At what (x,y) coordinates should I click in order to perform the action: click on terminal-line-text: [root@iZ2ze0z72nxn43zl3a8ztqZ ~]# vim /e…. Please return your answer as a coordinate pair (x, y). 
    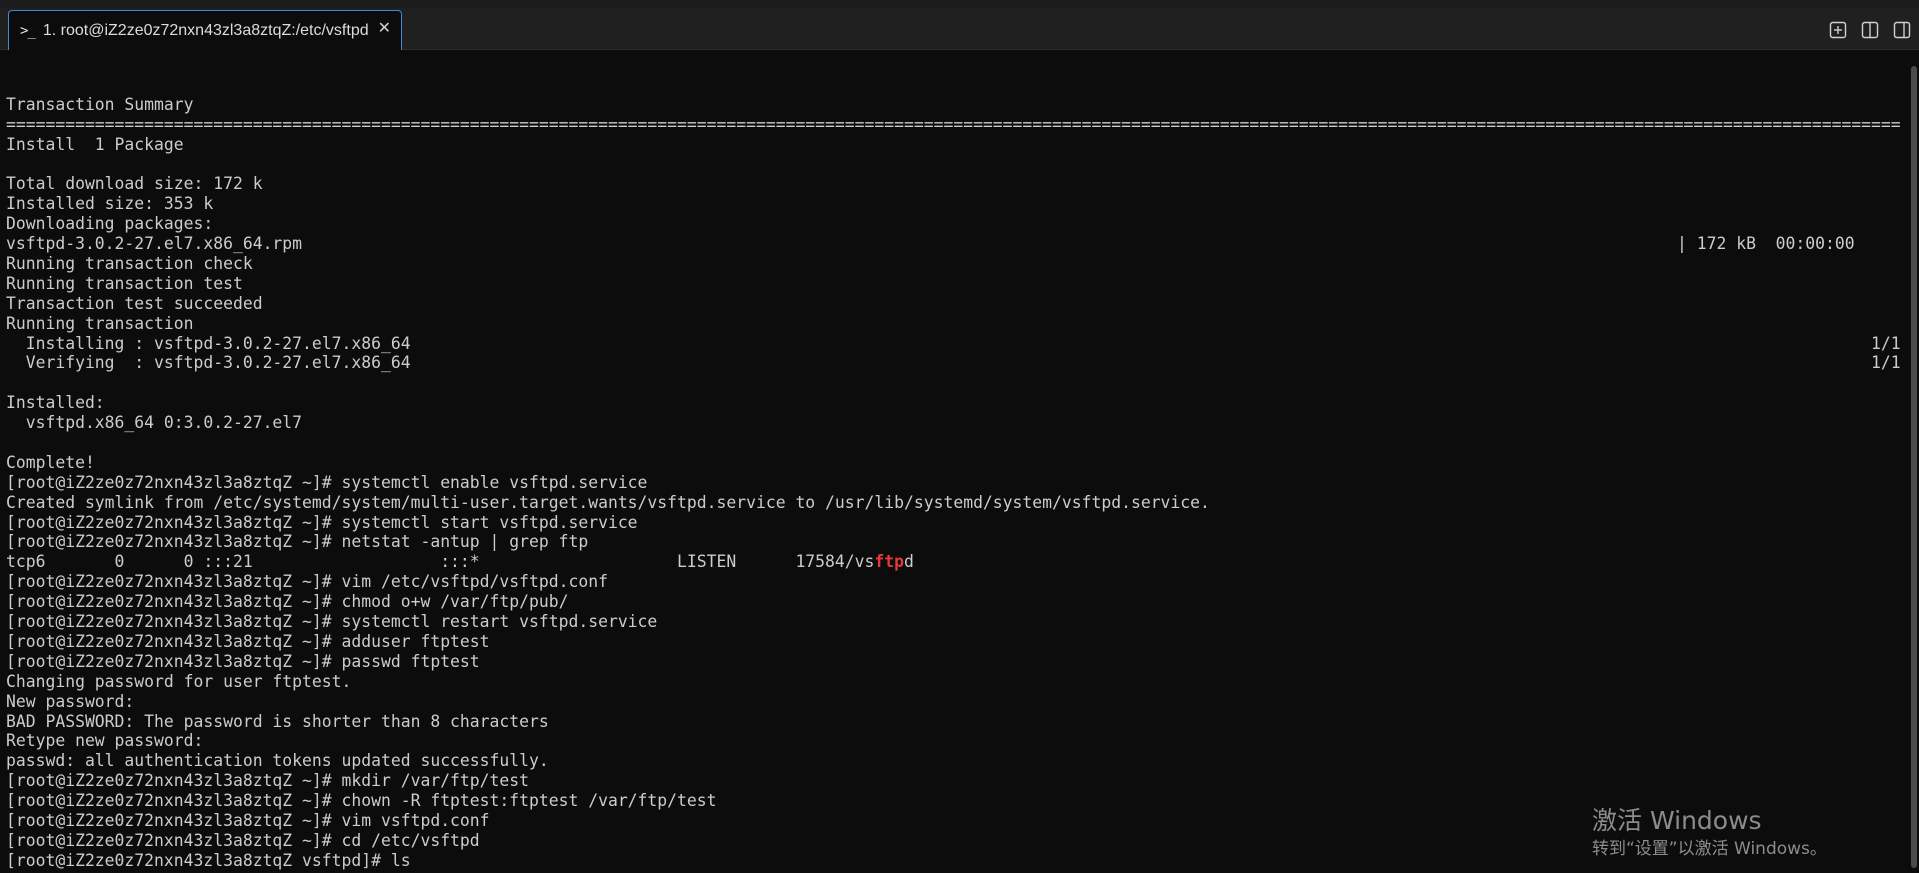
    Looking at the image, I should click on (307, 582).